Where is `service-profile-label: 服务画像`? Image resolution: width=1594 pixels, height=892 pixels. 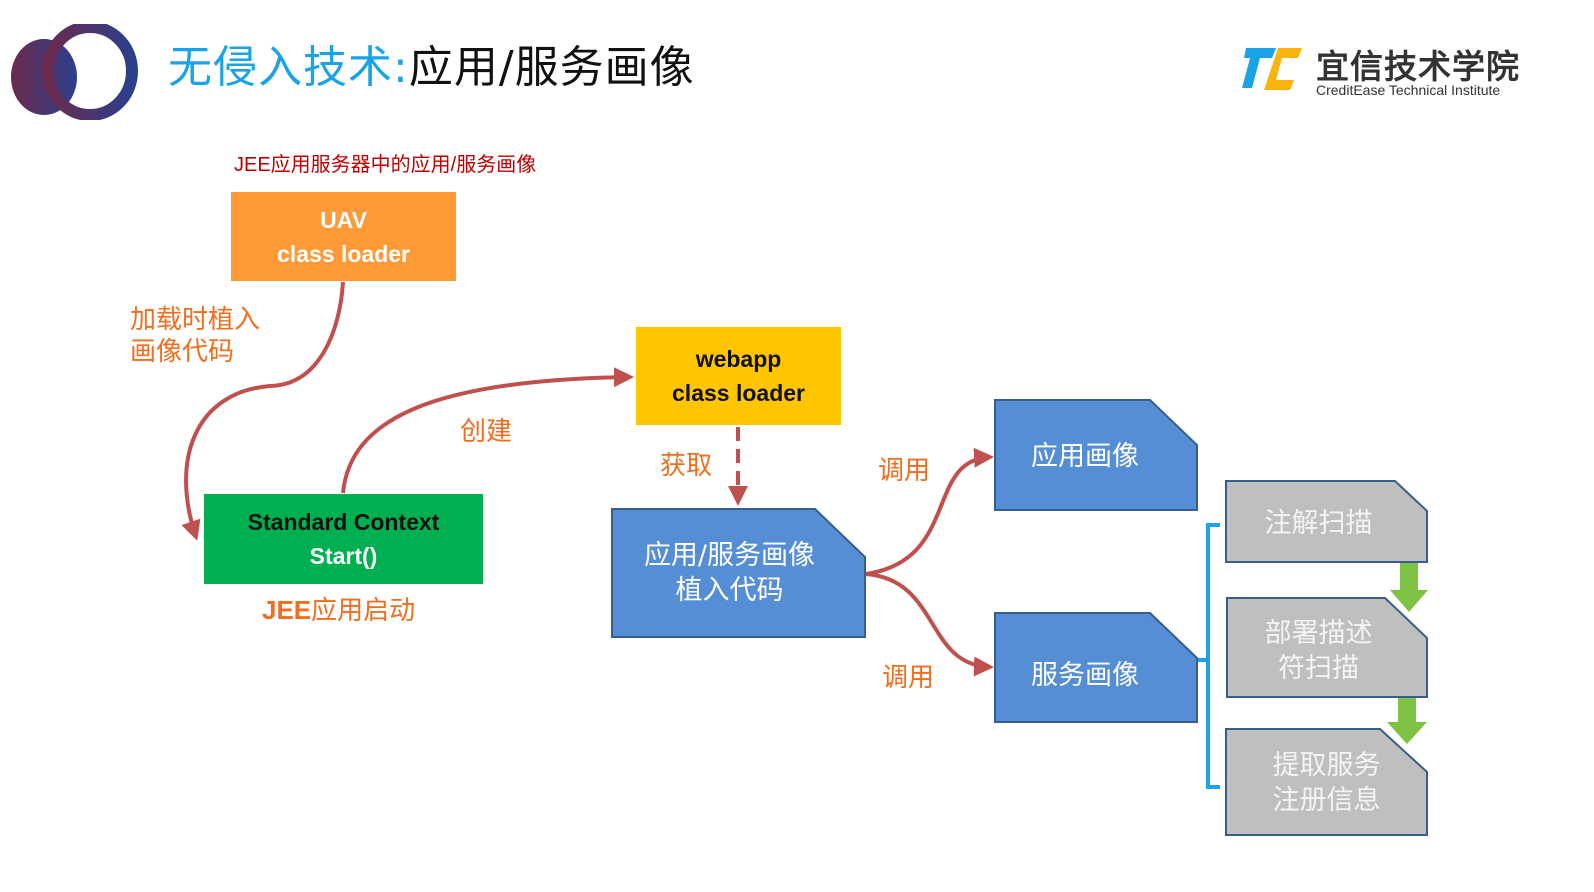 service-profile-label: 服务画像 is located at coordinates (1085, 675).